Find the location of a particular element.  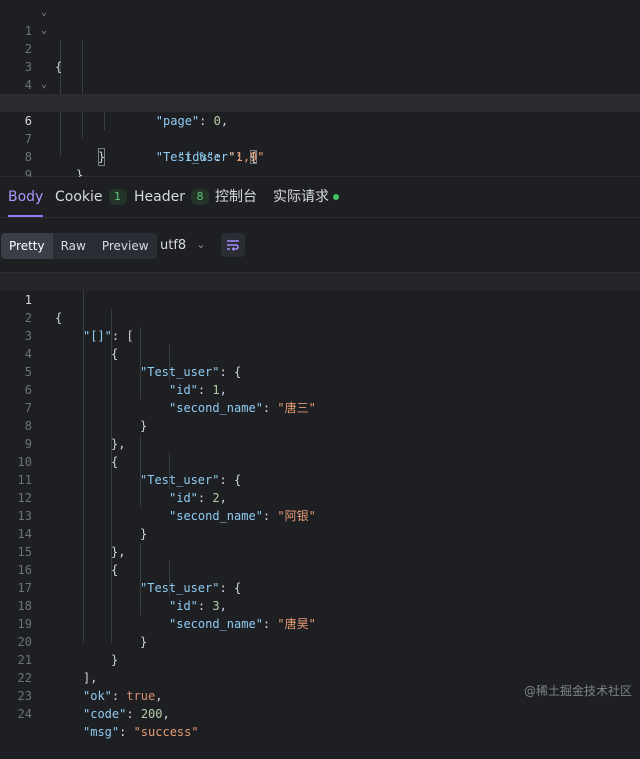

response-toolbar: Pretty Raw Preview utf8 ⌄ is located at coordinates (320, 245).